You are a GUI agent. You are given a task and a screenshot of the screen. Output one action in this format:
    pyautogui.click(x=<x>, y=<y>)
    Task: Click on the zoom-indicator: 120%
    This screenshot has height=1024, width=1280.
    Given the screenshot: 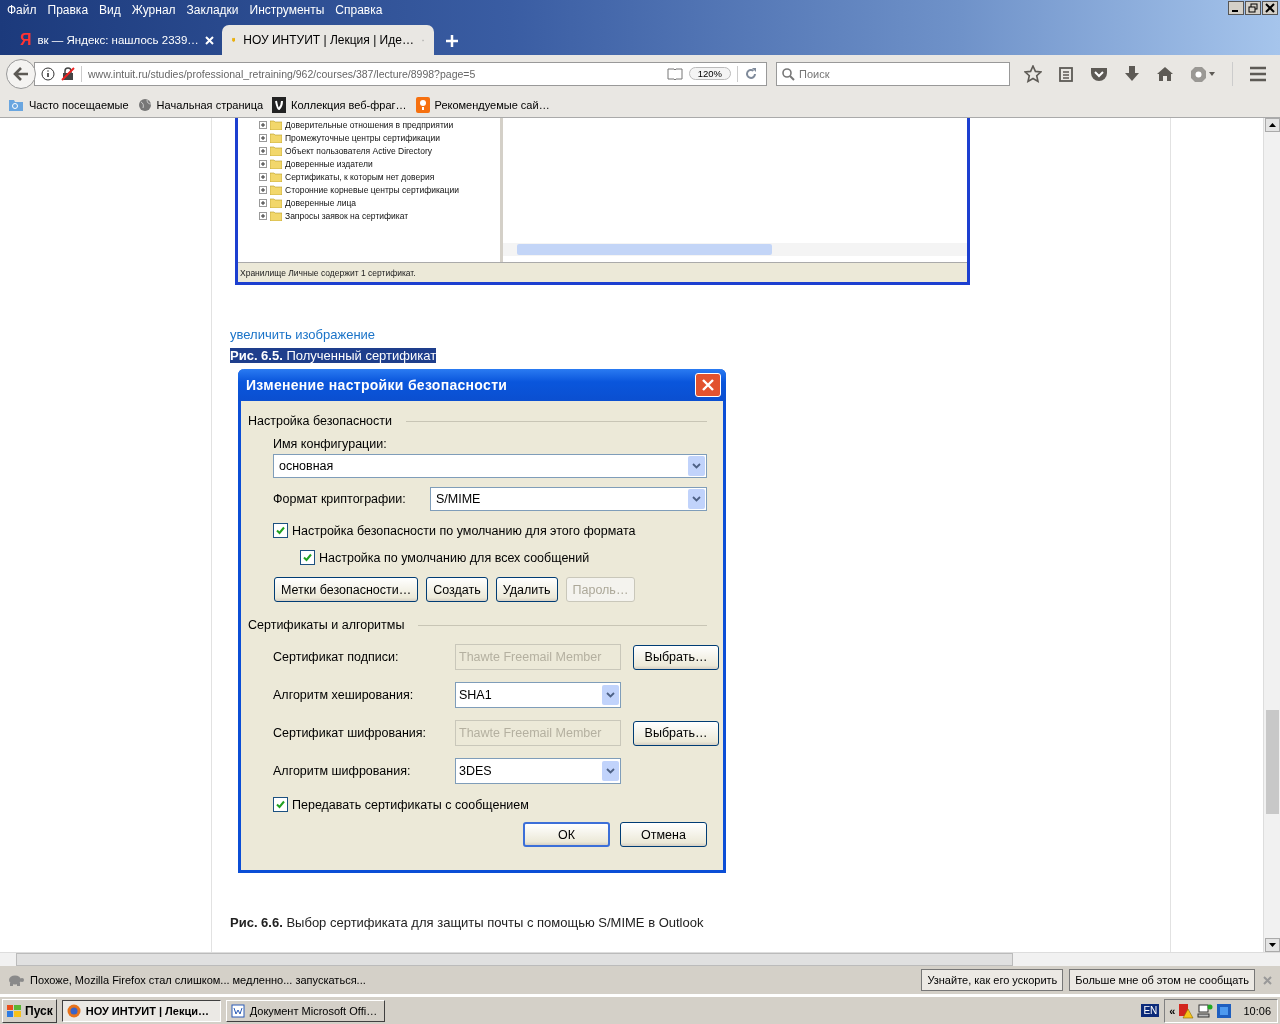 What is the action you would take?
    pyautogui.click(x=709, y=73)
    